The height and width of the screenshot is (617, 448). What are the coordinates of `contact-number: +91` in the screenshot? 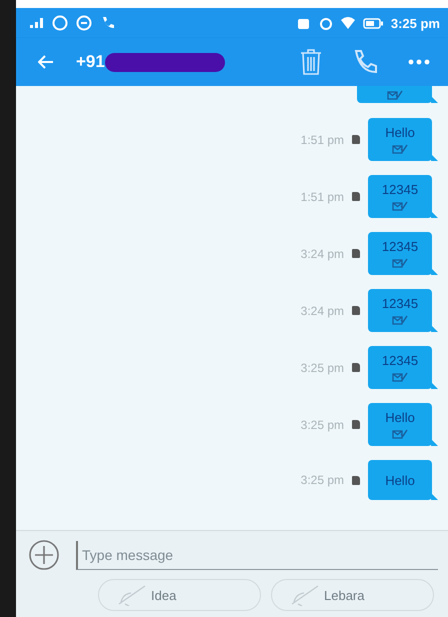 It's located at (90, 62).